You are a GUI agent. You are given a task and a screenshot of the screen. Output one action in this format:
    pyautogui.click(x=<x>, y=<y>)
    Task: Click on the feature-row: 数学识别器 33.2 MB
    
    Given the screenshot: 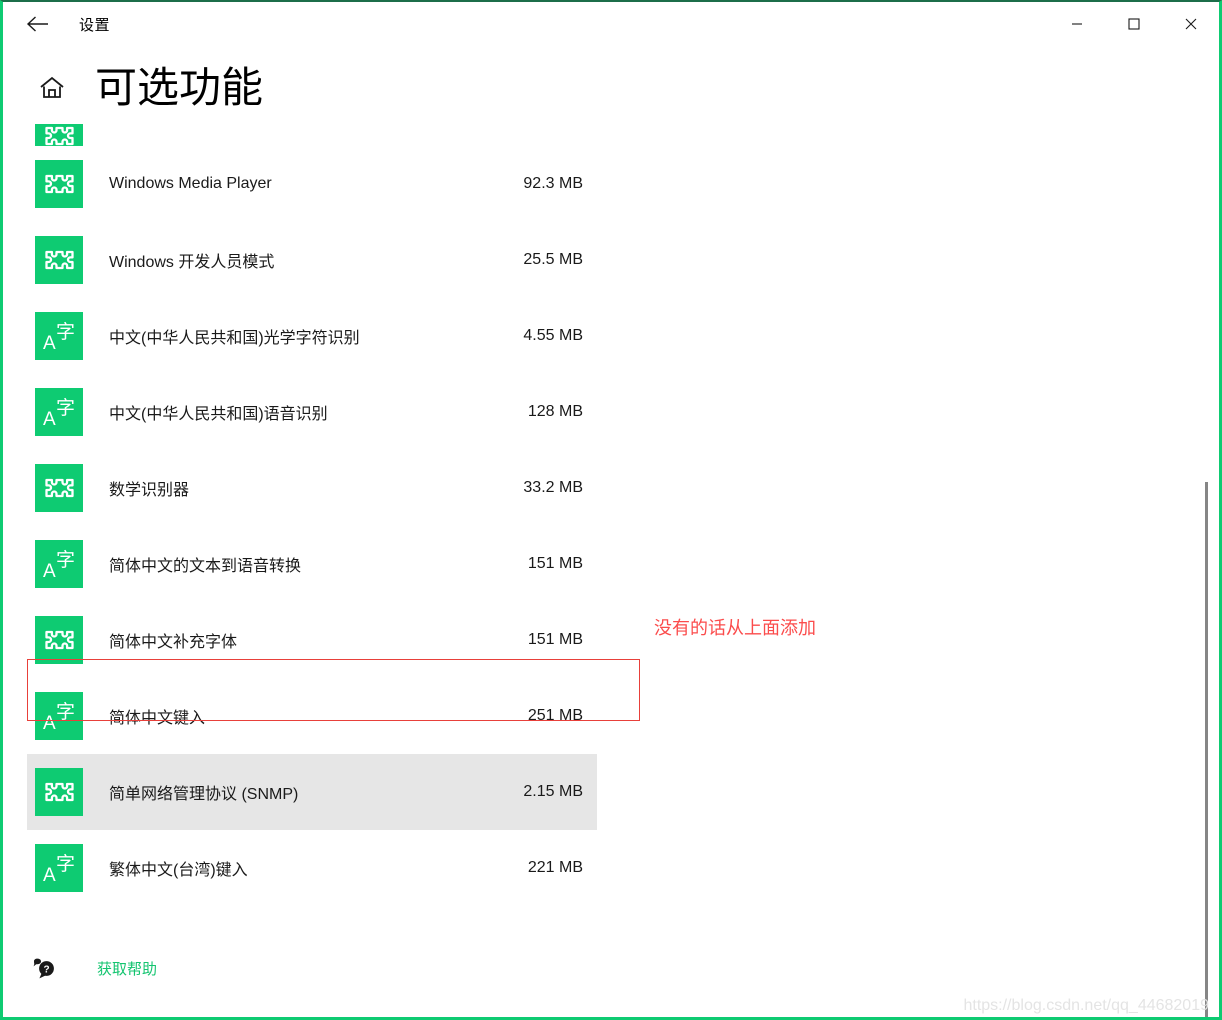 What is the action you would take?
    pyautogui.click(x=611, y=488)
    